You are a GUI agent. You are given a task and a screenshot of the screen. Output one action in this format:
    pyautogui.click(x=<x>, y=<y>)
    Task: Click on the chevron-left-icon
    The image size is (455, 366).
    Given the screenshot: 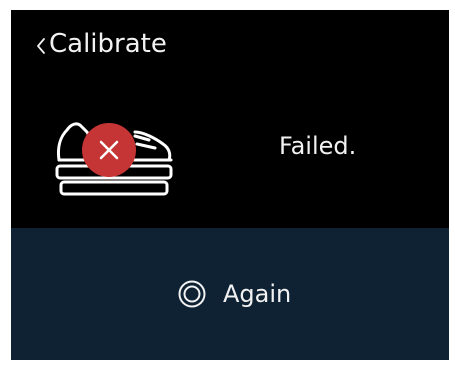 What is the action you would take?
    pyautogui.click(x=41, y=46)
    